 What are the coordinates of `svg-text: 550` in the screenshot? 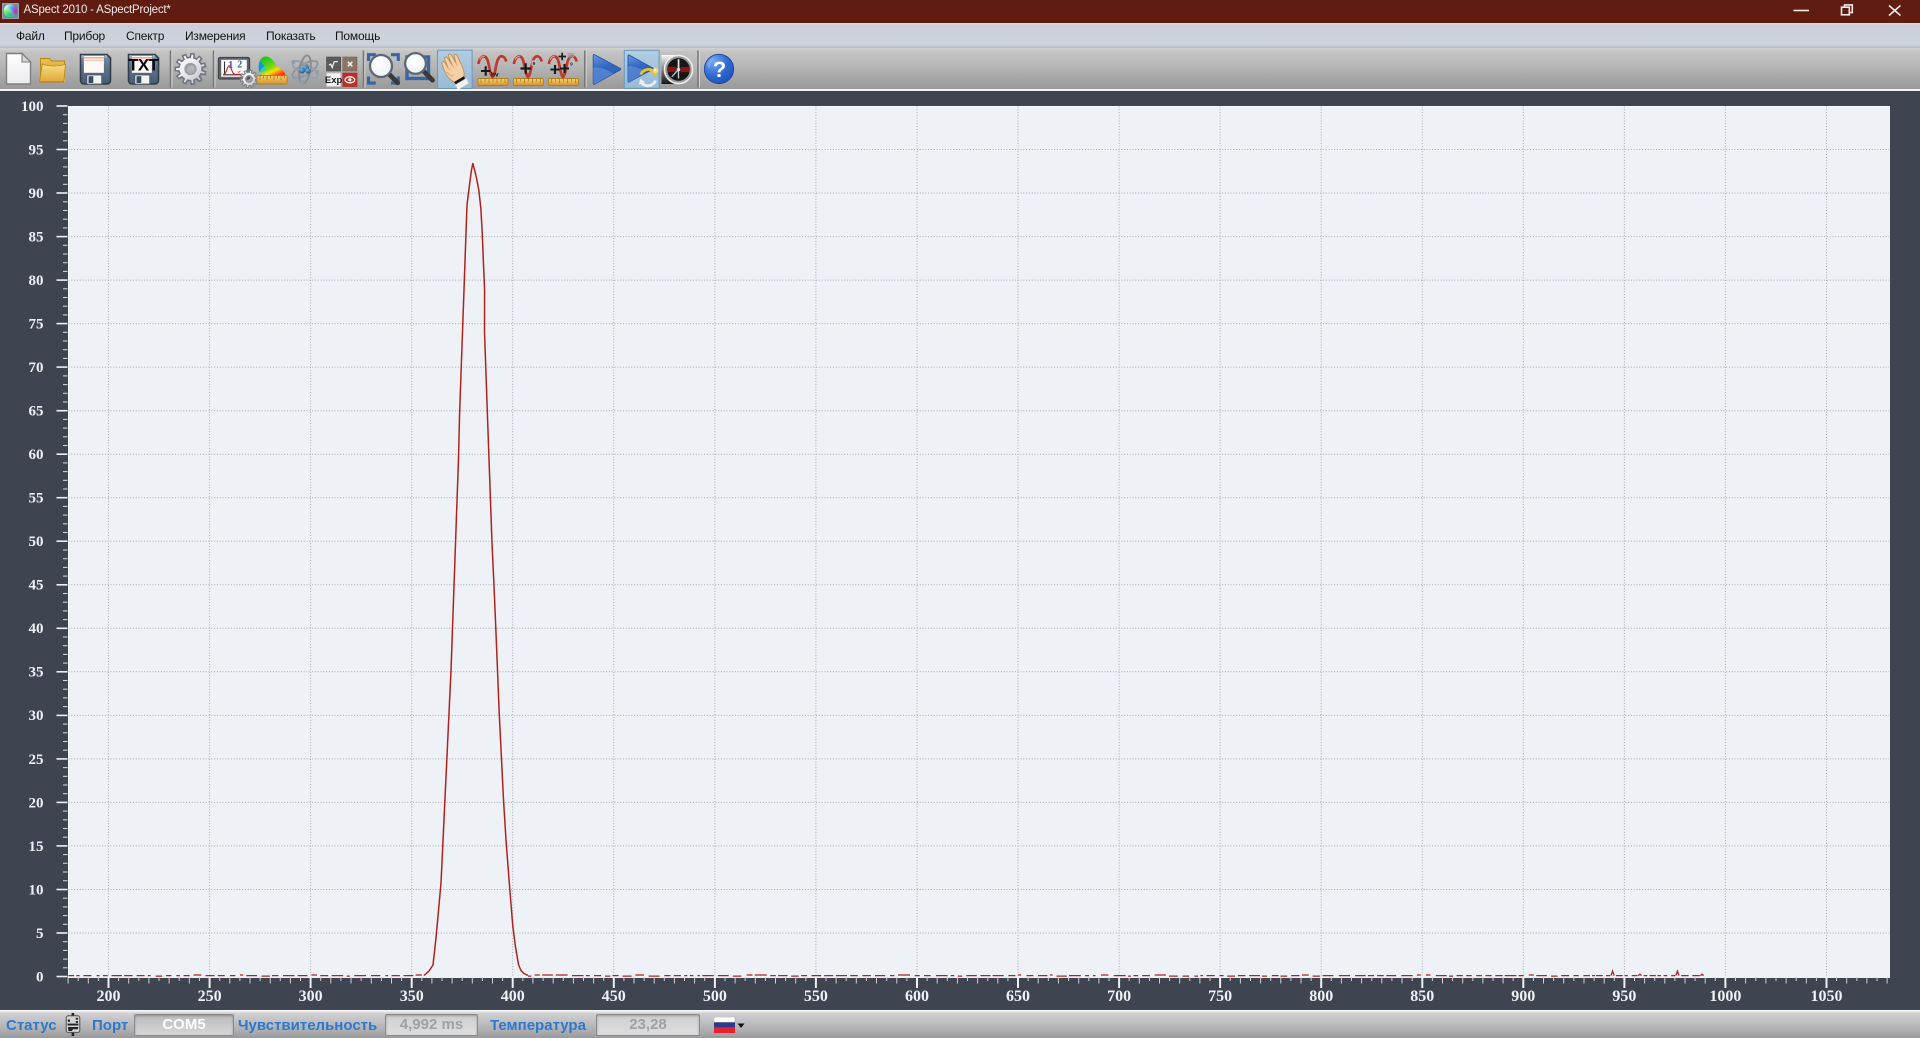 It's located at (816, 996).